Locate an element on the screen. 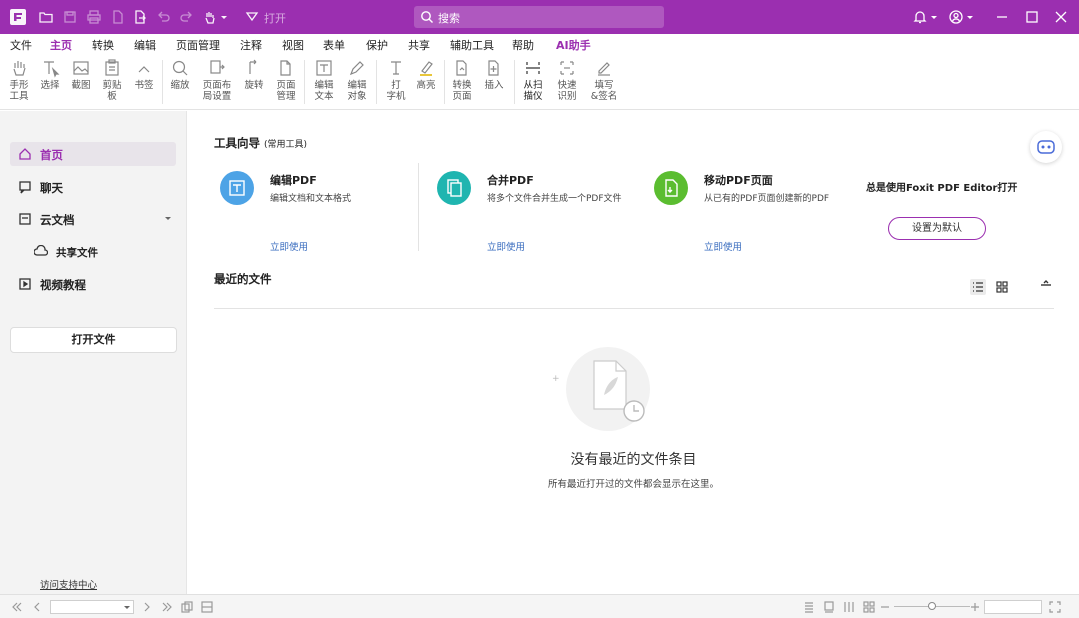 This screenshot has width=1079, height=618. video-tutorial-icon is located at coordinates (25, 284).